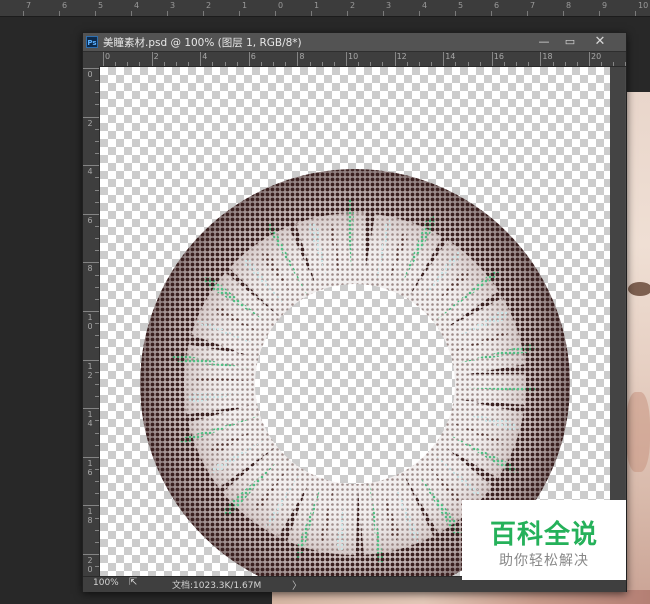 Image resolution: width=650 pixels, height=604 pixels. I want to click on v-ruler-label: 4, so click(90, 172).